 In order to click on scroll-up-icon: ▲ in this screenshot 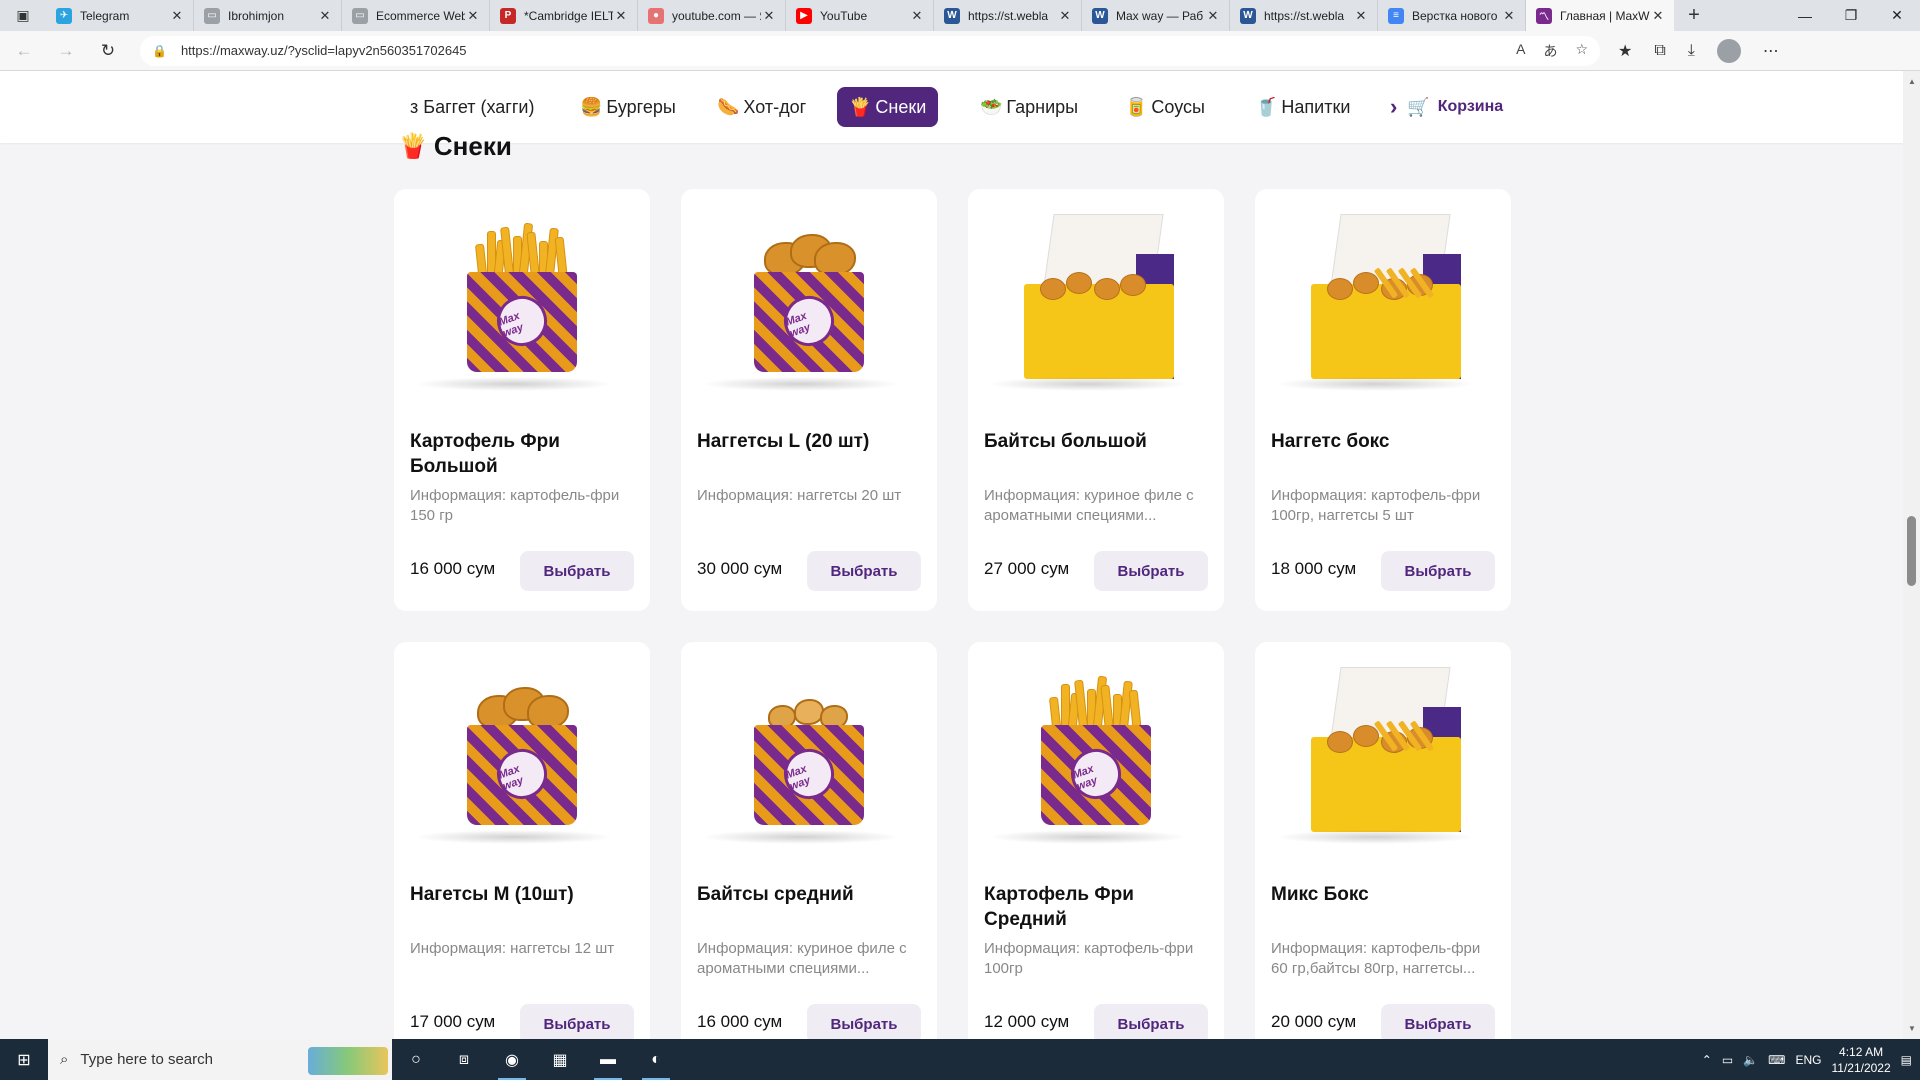, I will do `click(1912, 81)`.